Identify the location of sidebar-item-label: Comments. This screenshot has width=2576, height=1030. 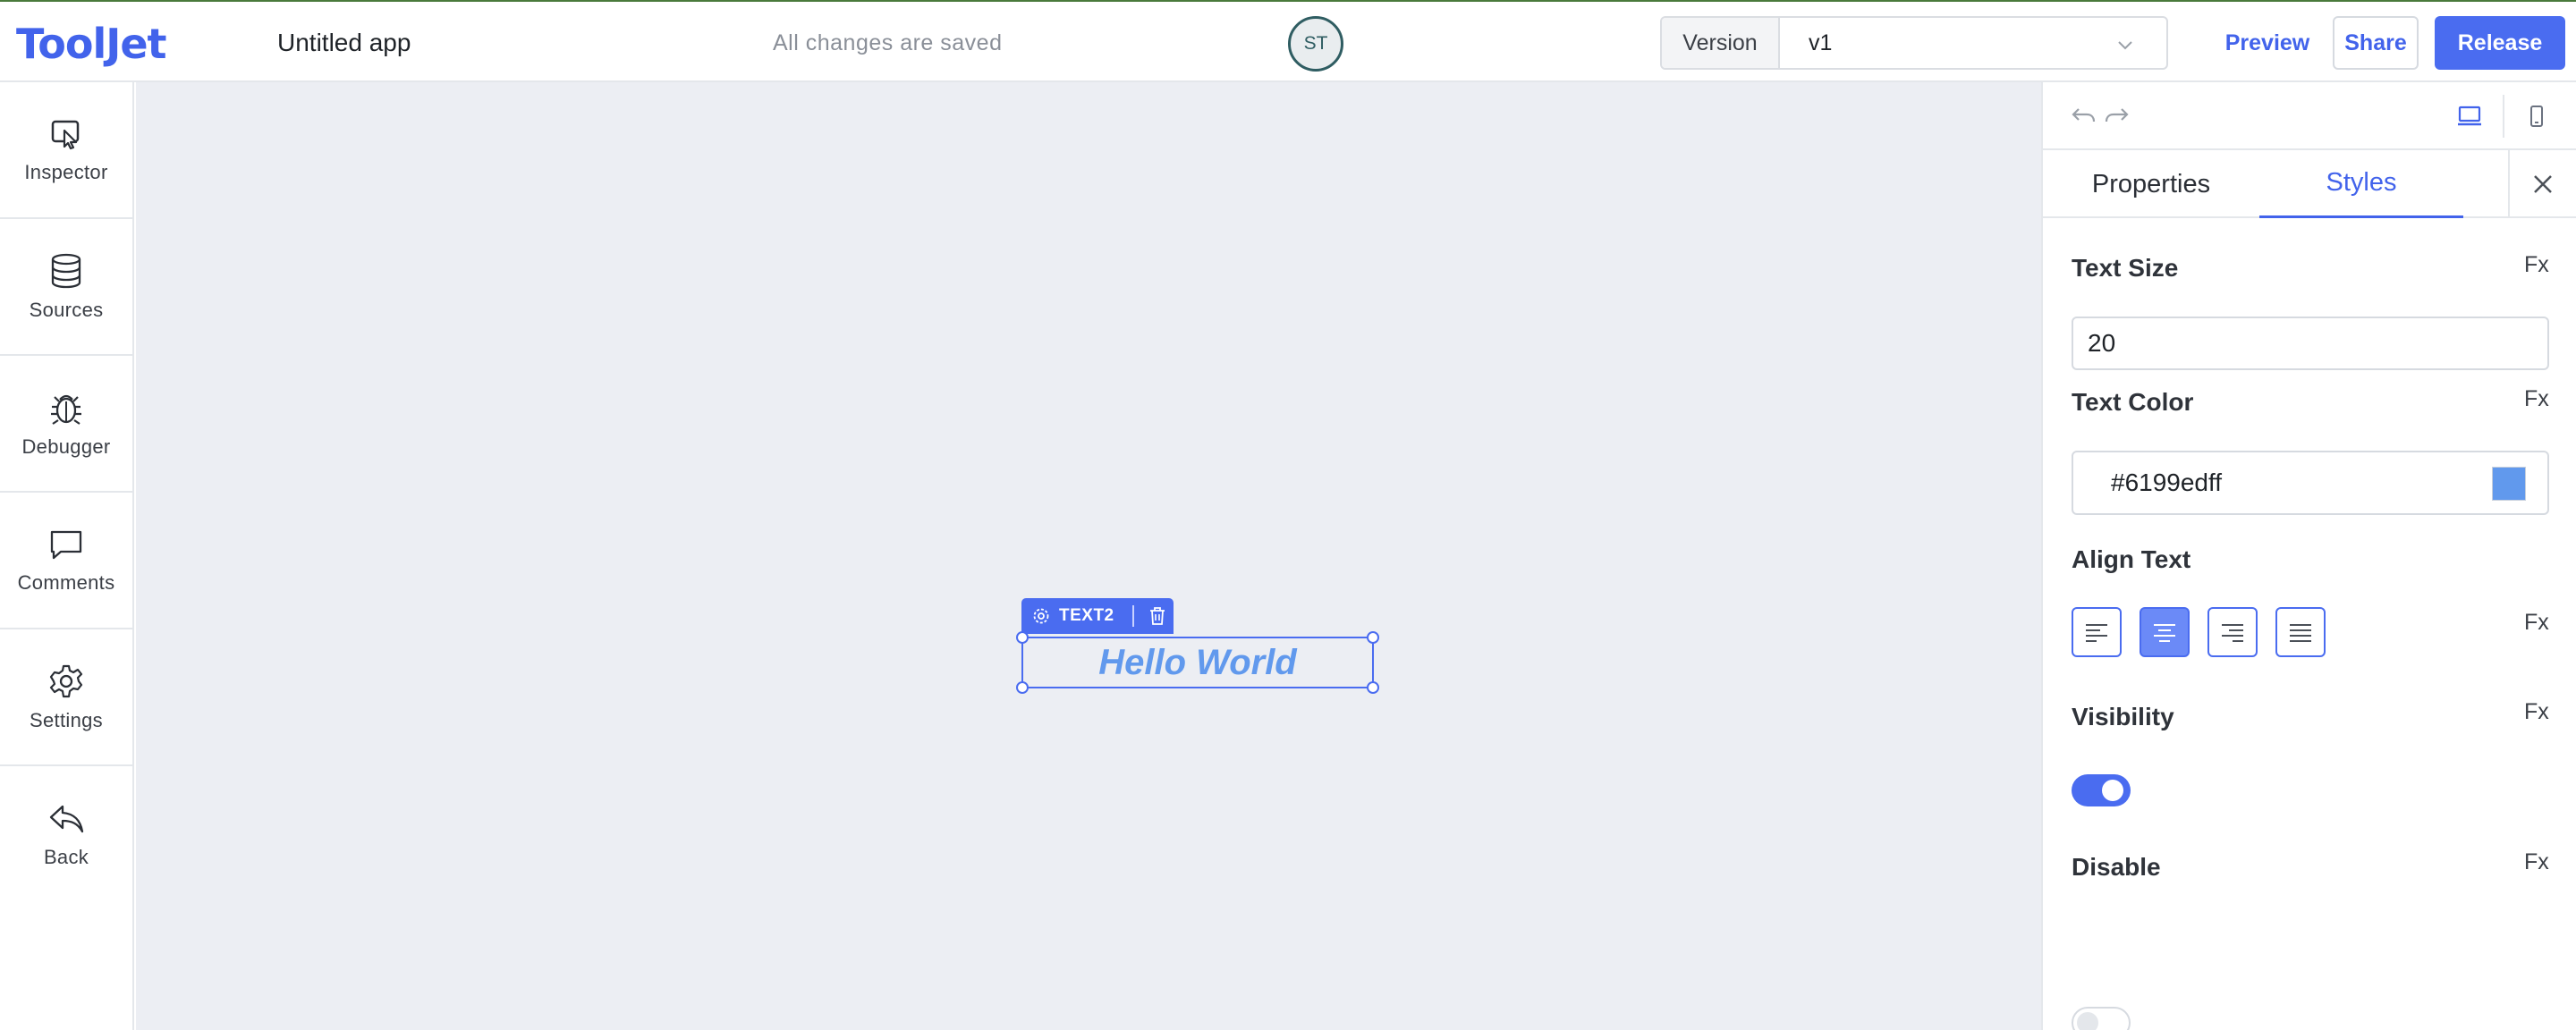
(66, 582).